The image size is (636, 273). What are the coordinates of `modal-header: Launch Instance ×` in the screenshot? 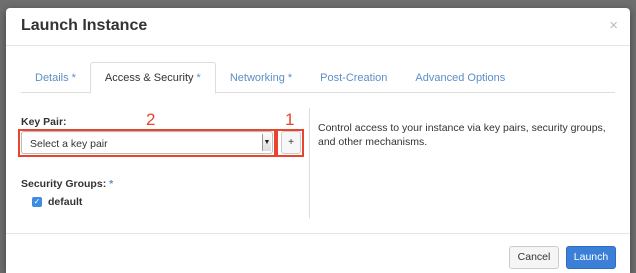 It's located at (318, 27).